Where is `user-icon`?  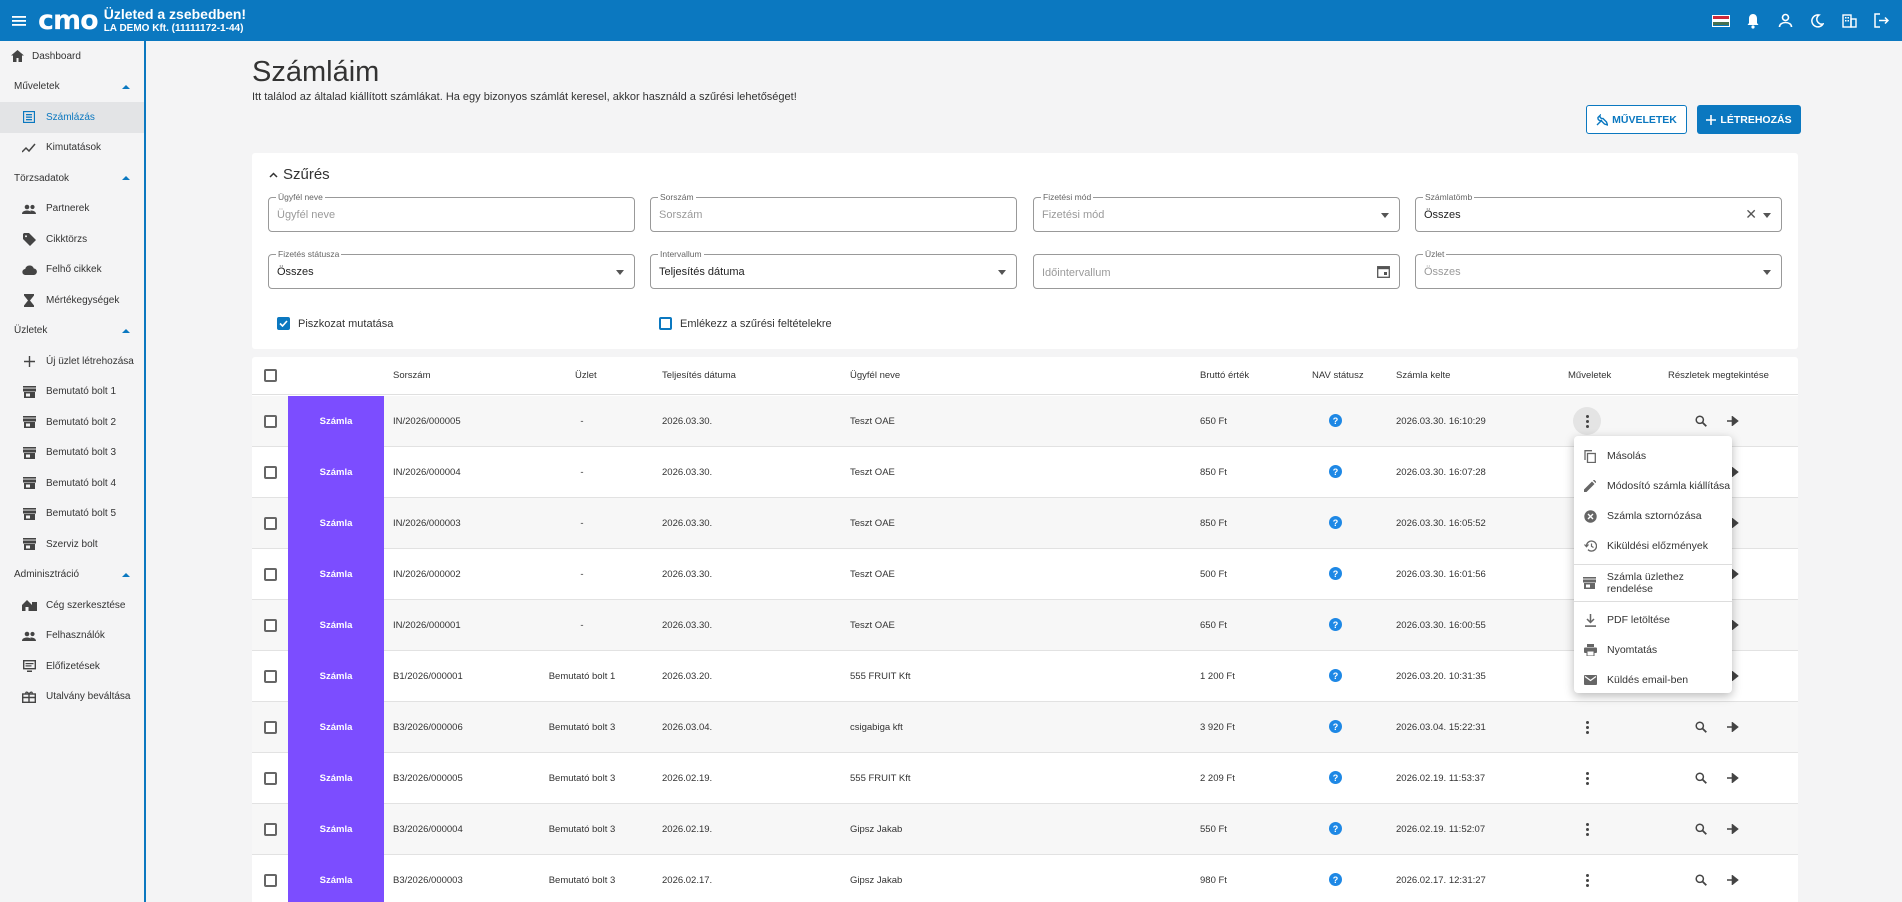 user-icon is located at coordinates (1785, 21).